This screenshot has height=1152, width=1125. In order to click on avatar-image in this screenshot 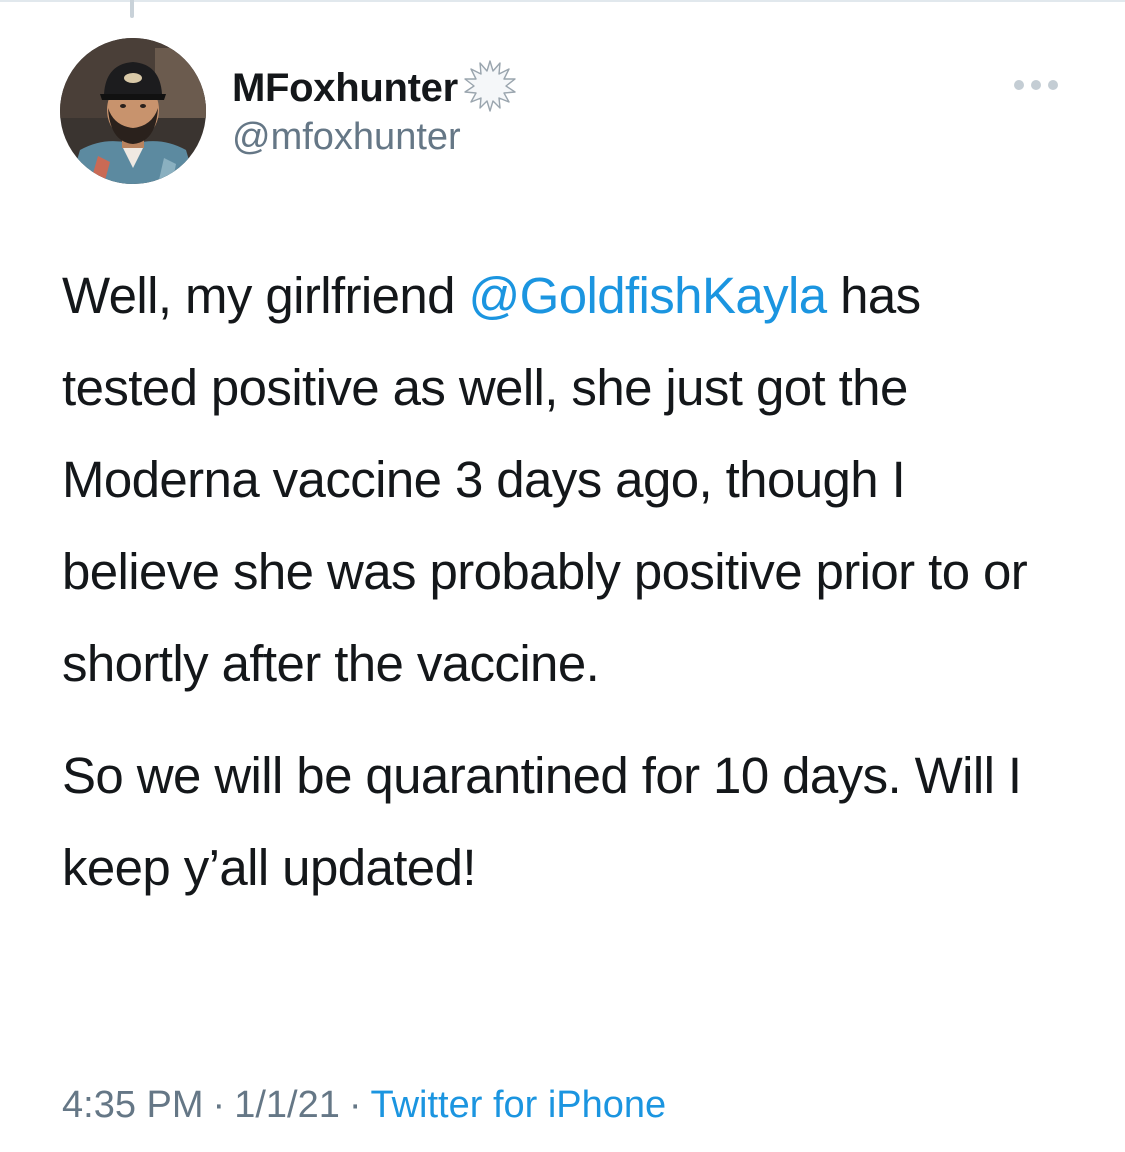, I will do `click(133, 111)`.